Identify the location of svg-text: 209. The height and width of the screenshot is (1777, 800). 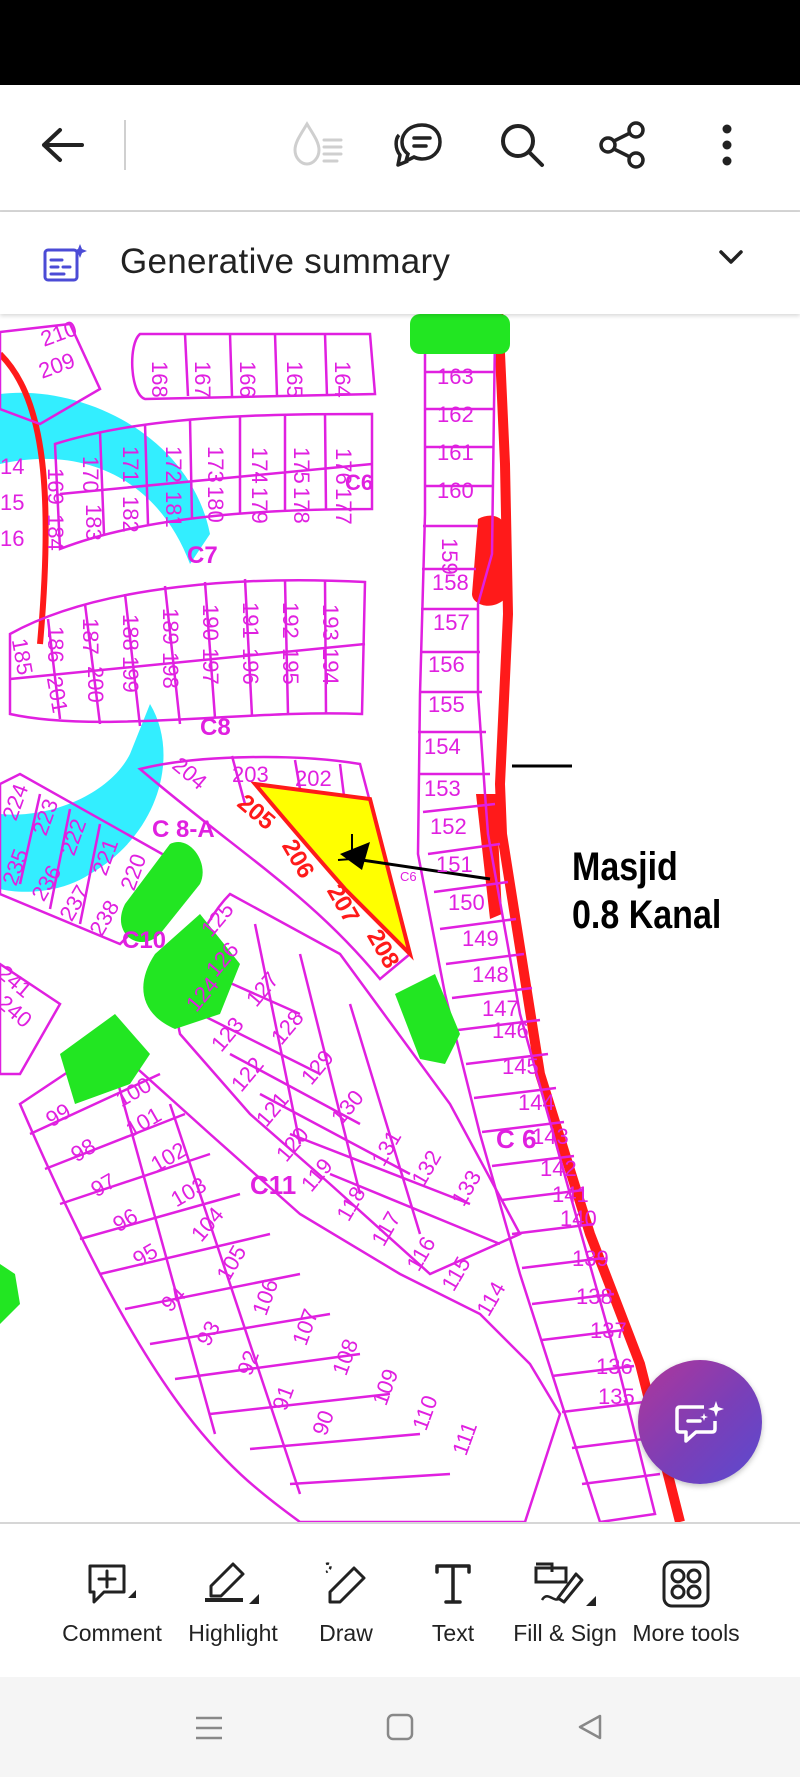
(56, 365).